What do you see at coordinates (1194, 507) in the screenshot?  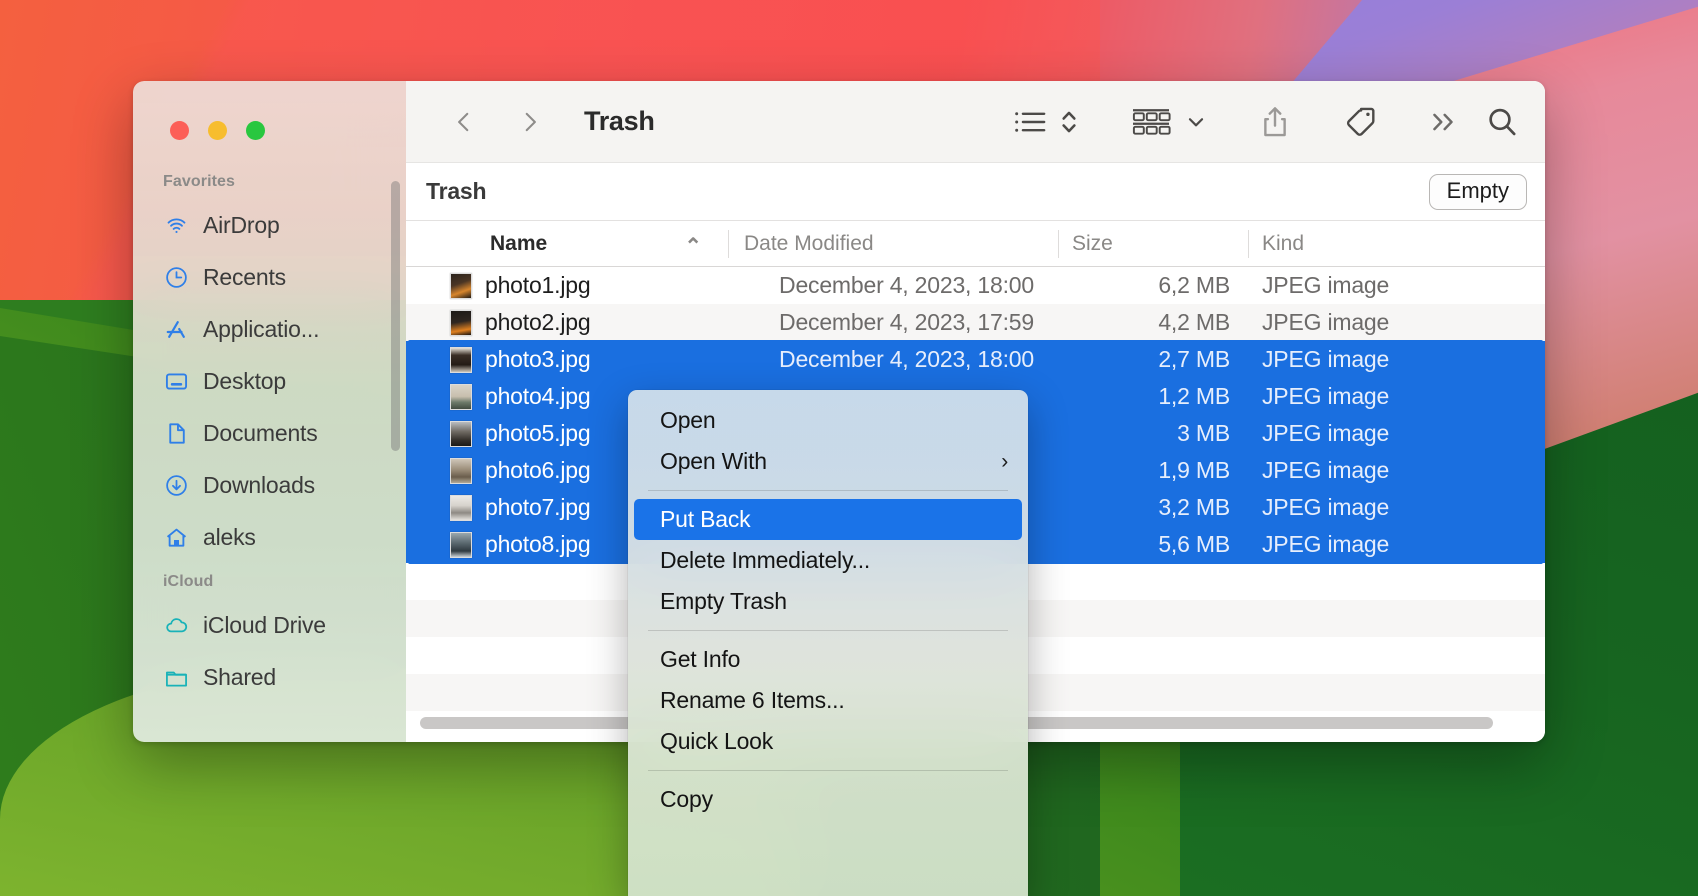 I see `file-size-cell: 3,2 MB` at bounding box center [1194, 507].